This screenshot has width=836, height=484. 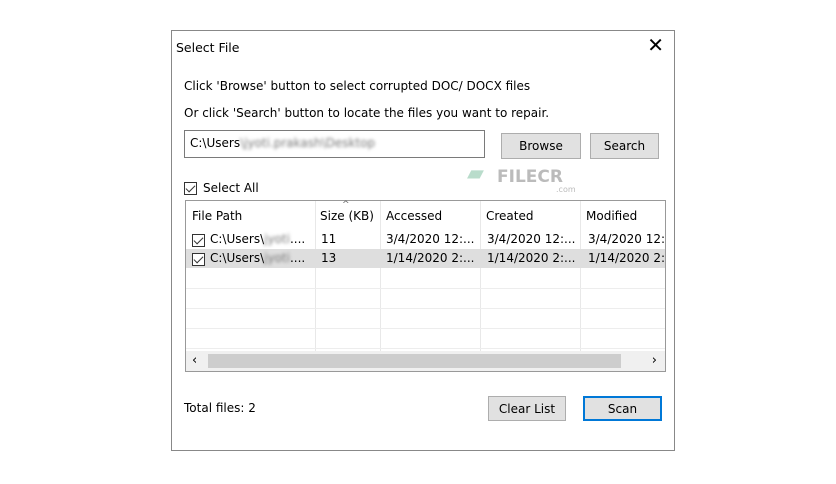 I want to click on scroll-left-icon: ‹, so click(x=194, y=360).